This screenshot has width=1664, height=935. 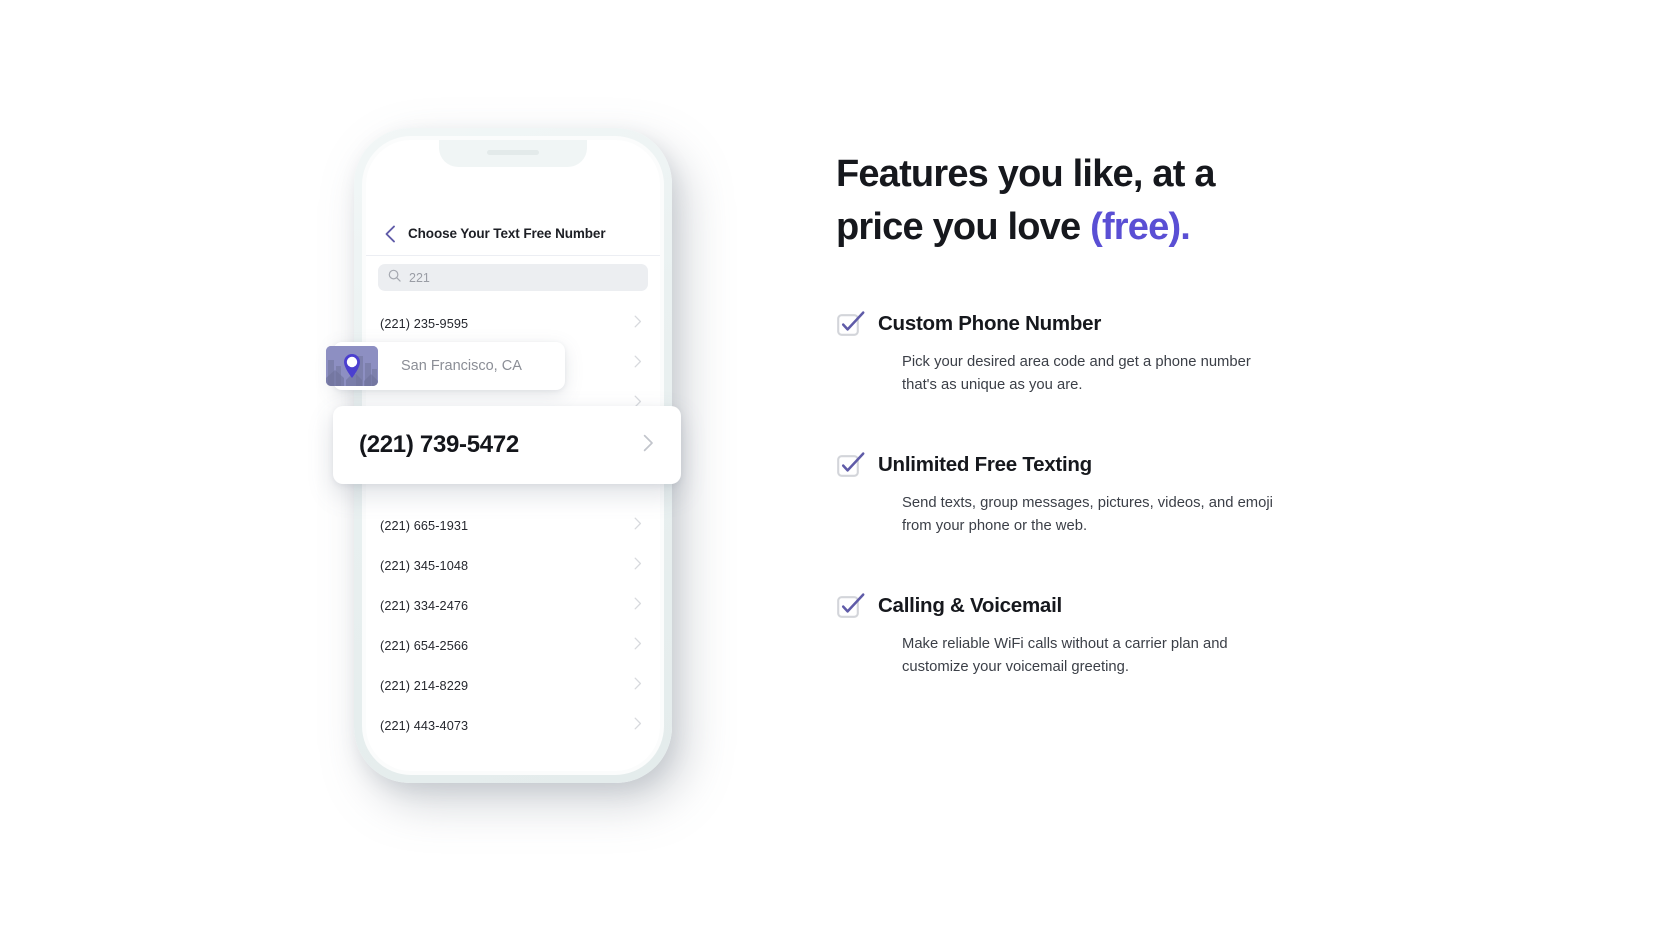 What do you see at coordinates (394, 278) in the screenshot?
I see `search-icon` at bounding box center [394, 278].